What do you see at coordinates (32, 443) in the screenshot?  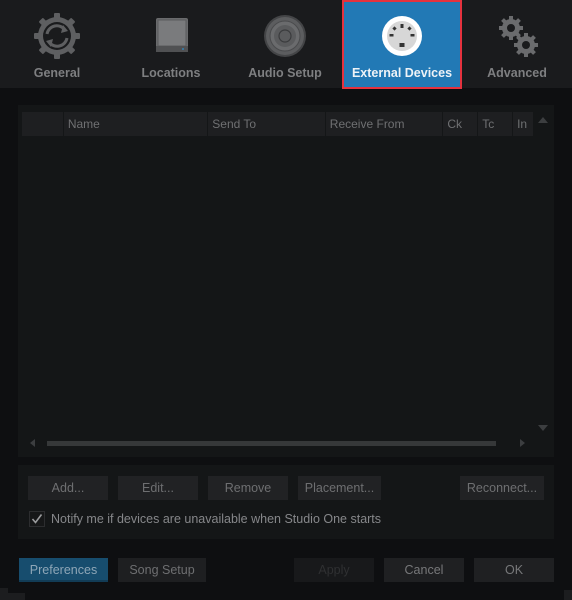 I see `scroll-left-arrow-icon` at bounding box center [32, 443].